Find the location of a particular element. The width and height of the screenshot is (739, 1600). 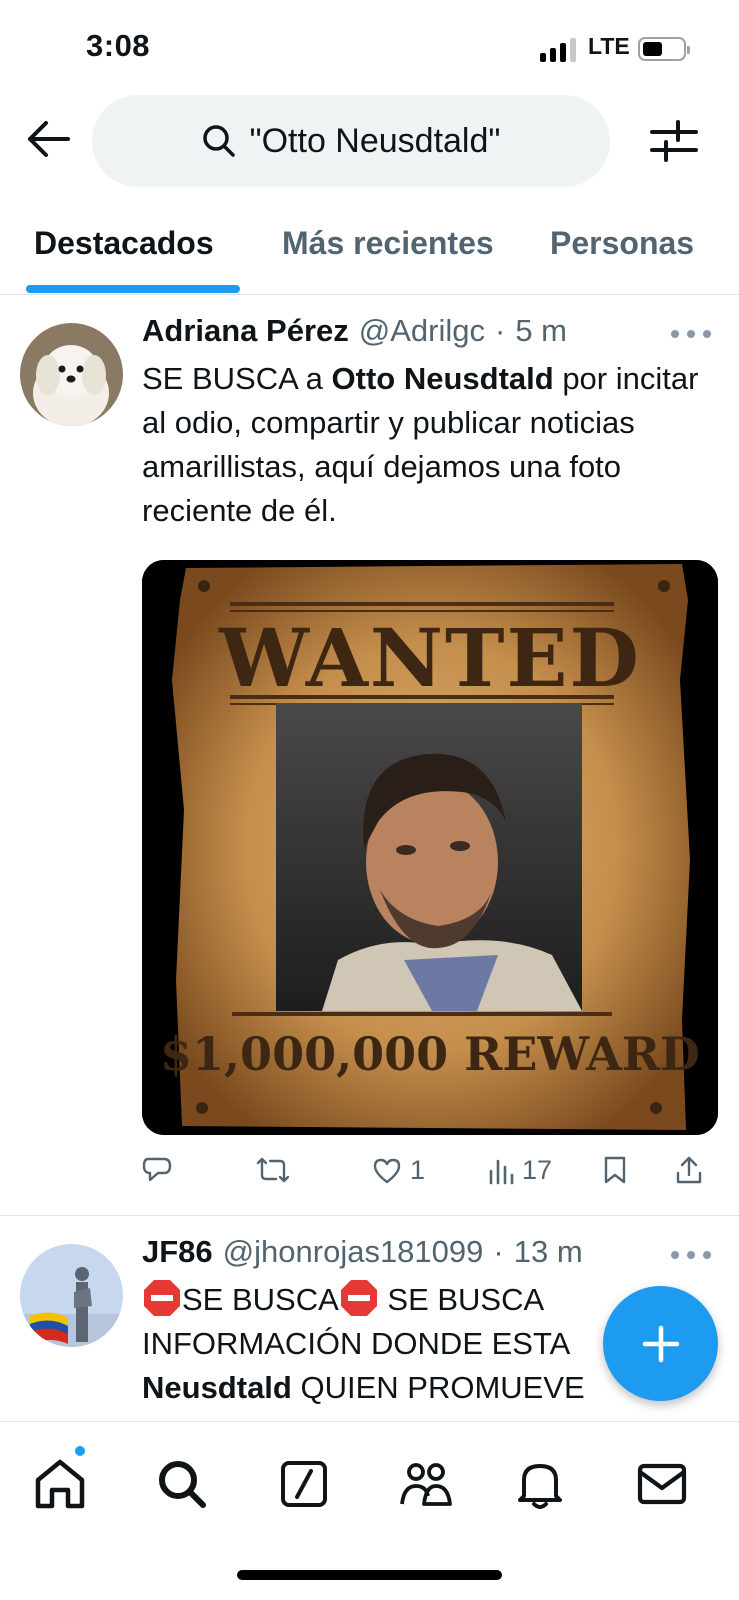

retweet-button is located at coordinates (273, 1170).